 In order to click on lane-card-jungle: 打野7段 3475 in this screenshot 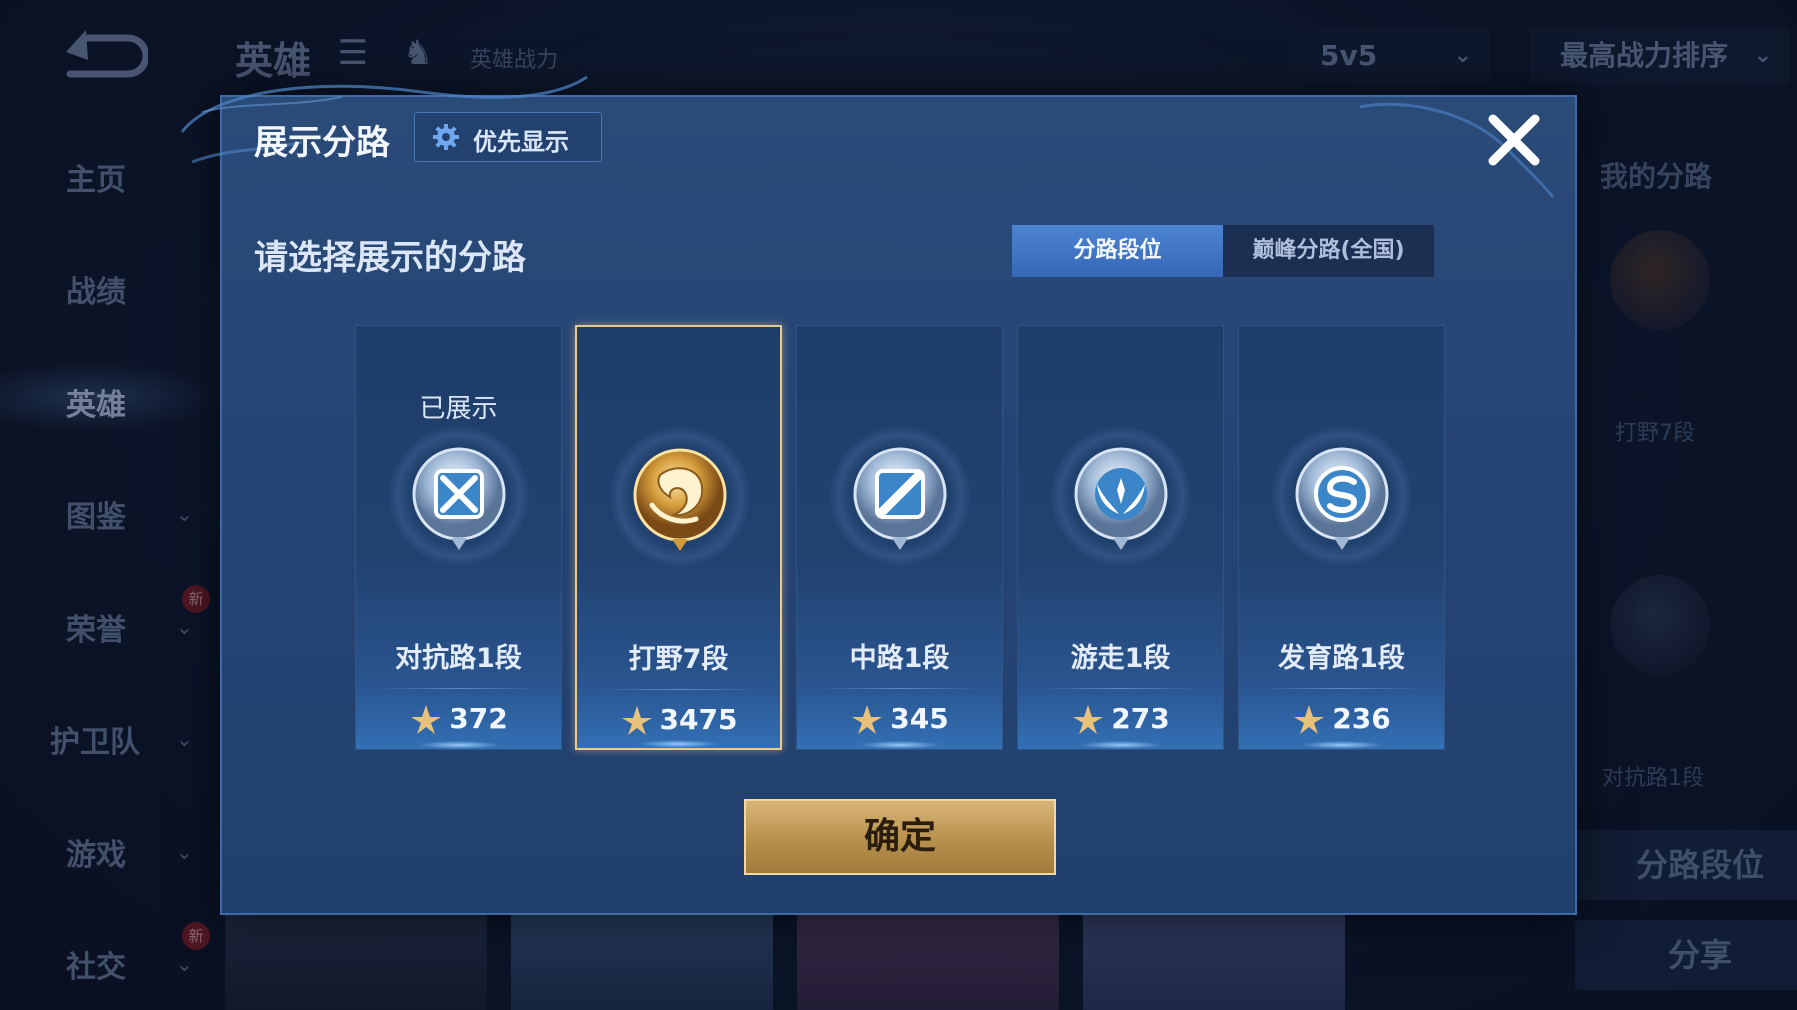, I will do `click(678, 537)`.